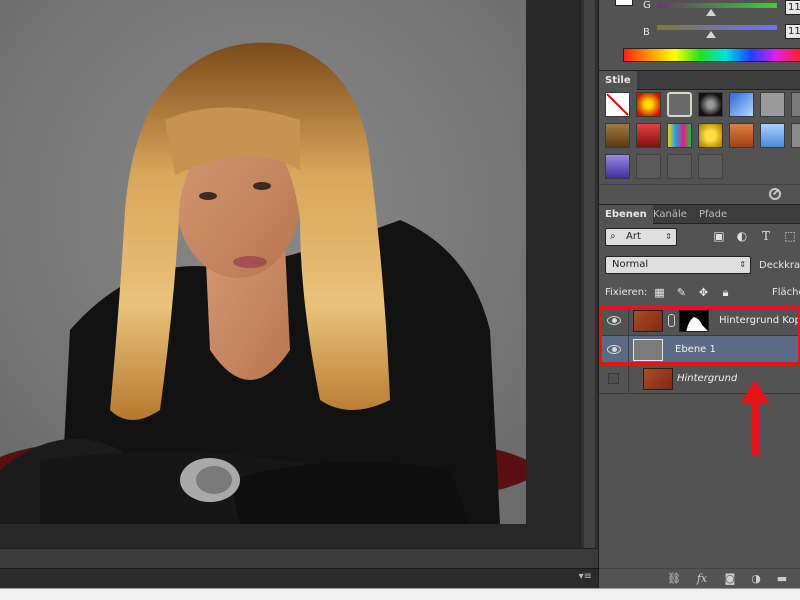 The height and width of the screenshot is (600, 800). I want to click on style-multicolor, so click(679, 135).